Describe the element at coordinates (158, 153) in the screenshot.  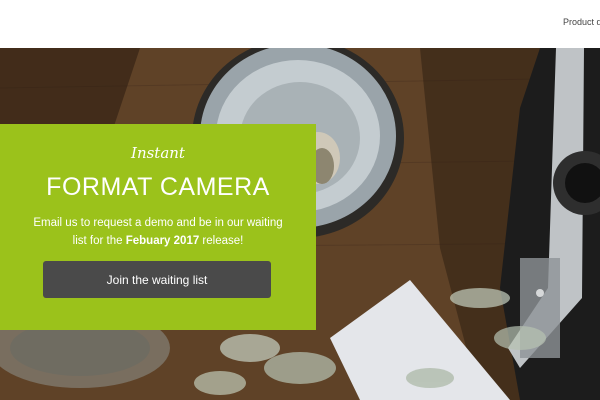
I see `hero-tagline: Instant` at that location.